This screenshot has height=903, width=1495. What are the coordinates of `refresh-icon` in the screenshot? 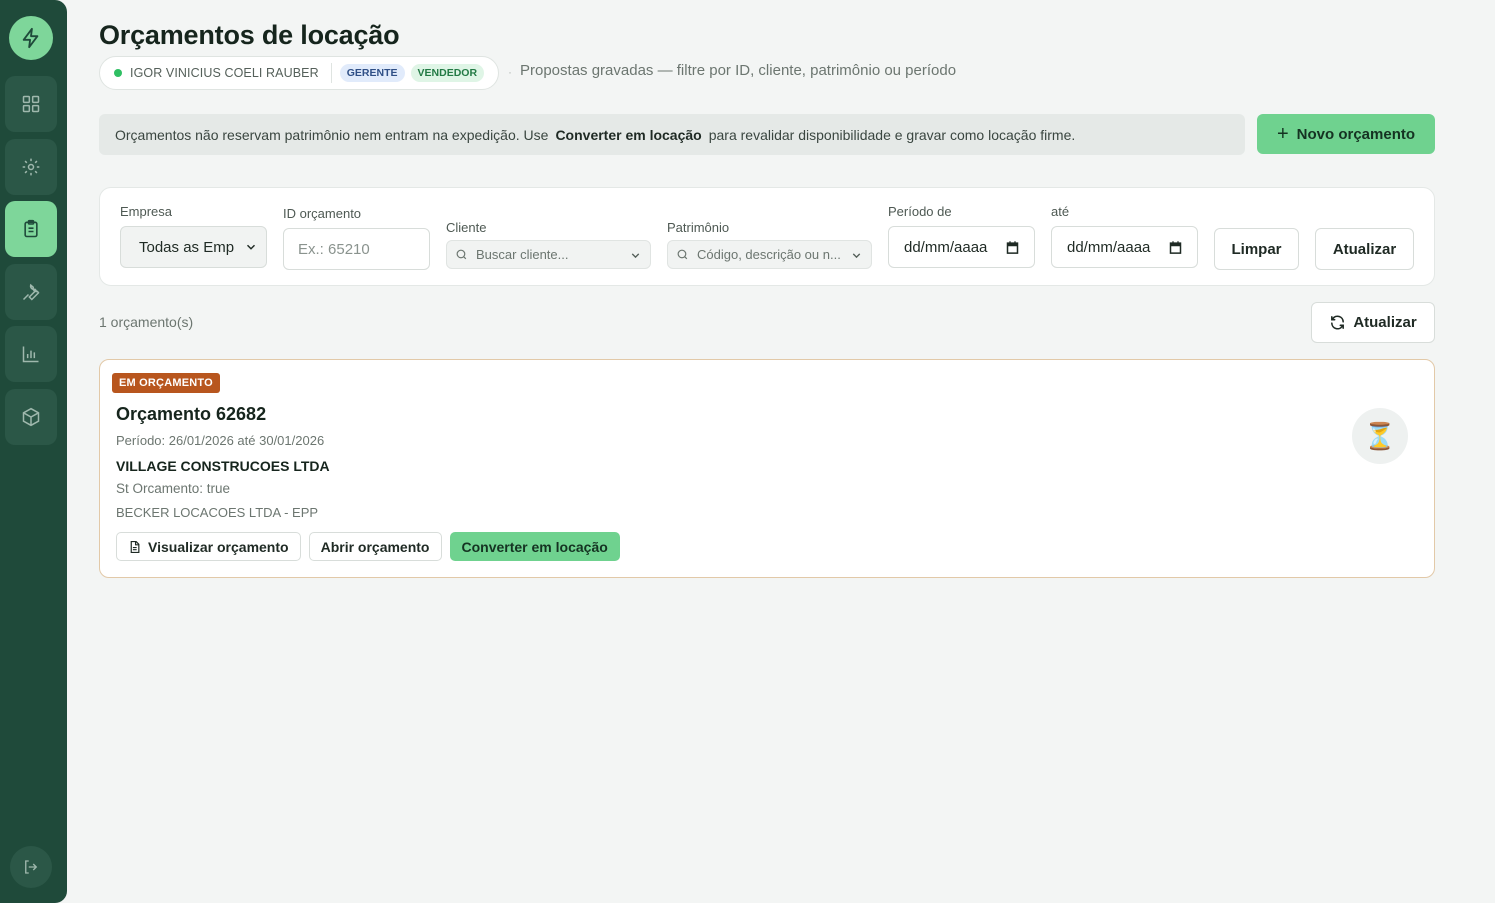 It's located at (1338, 322).